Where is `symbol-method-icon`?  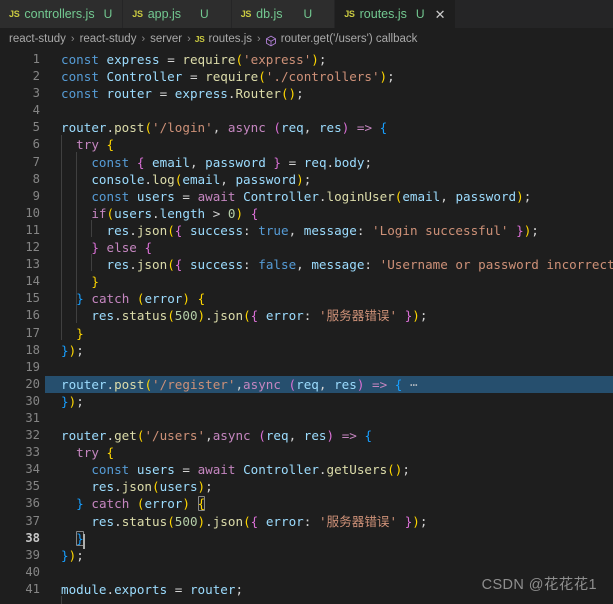 symbol-method-icon is located at coordinates (271, 41).